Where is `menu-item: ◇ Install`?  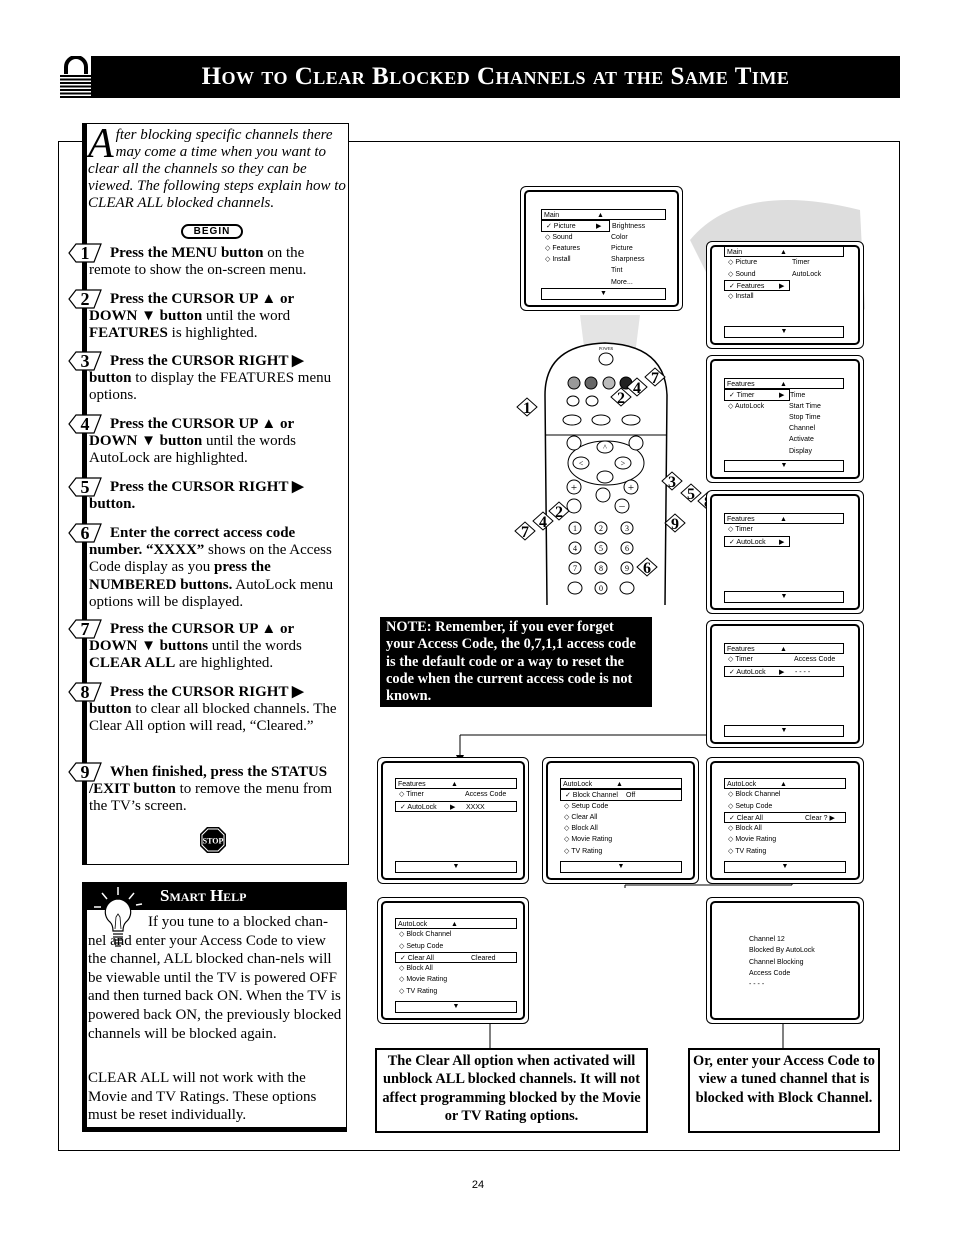 menu-item: ◇ Install is located at coordinates (784, 296).